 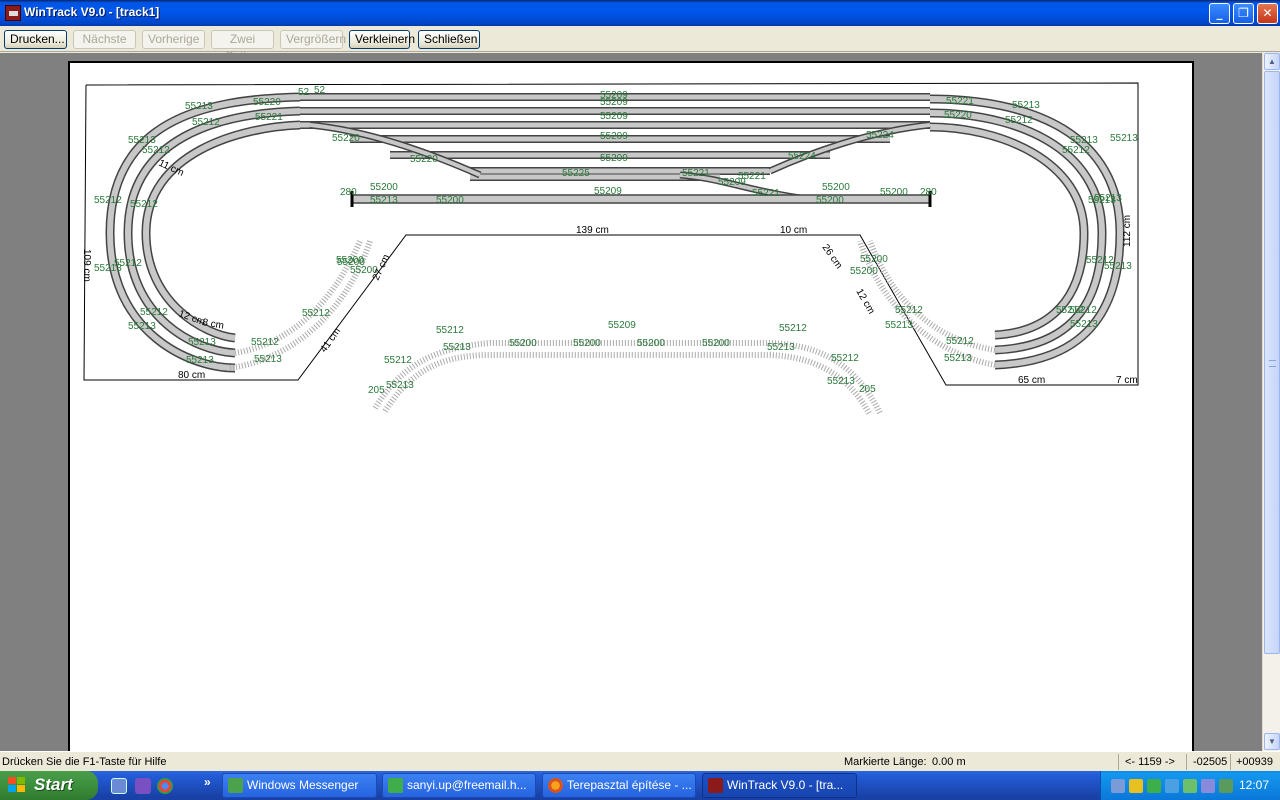 What do you see at coordinates (640, 13) in the screenshot?
I see `window-titlebar: WinTrack V9.0 - [track1] _ ❐ ✕` at bounding box center [640, 13].